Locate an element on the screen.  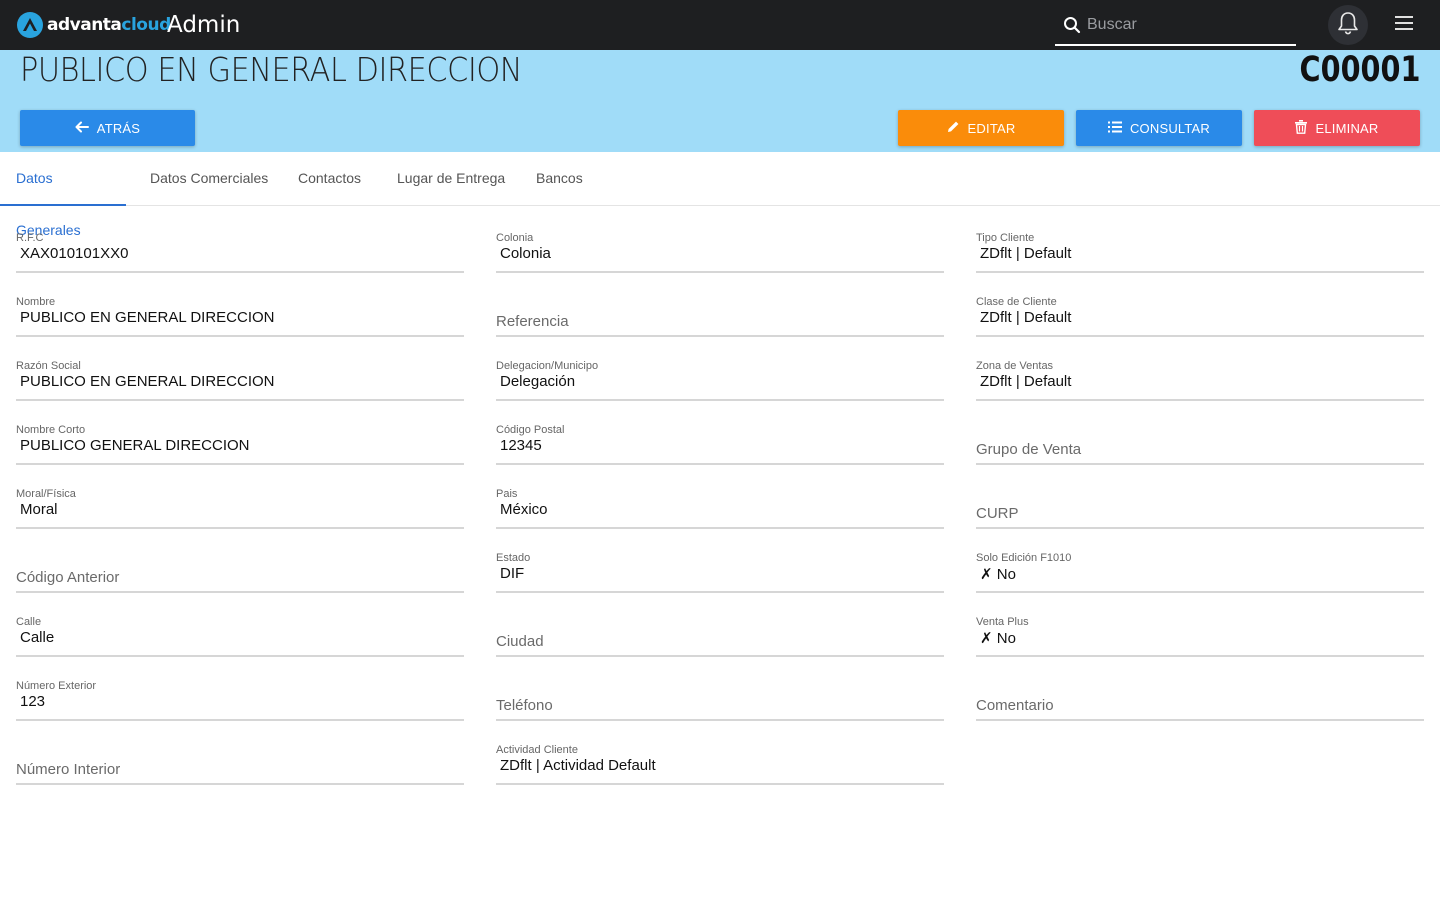
field-numero-interior: Número Interior is located at coordinates (240, 762).